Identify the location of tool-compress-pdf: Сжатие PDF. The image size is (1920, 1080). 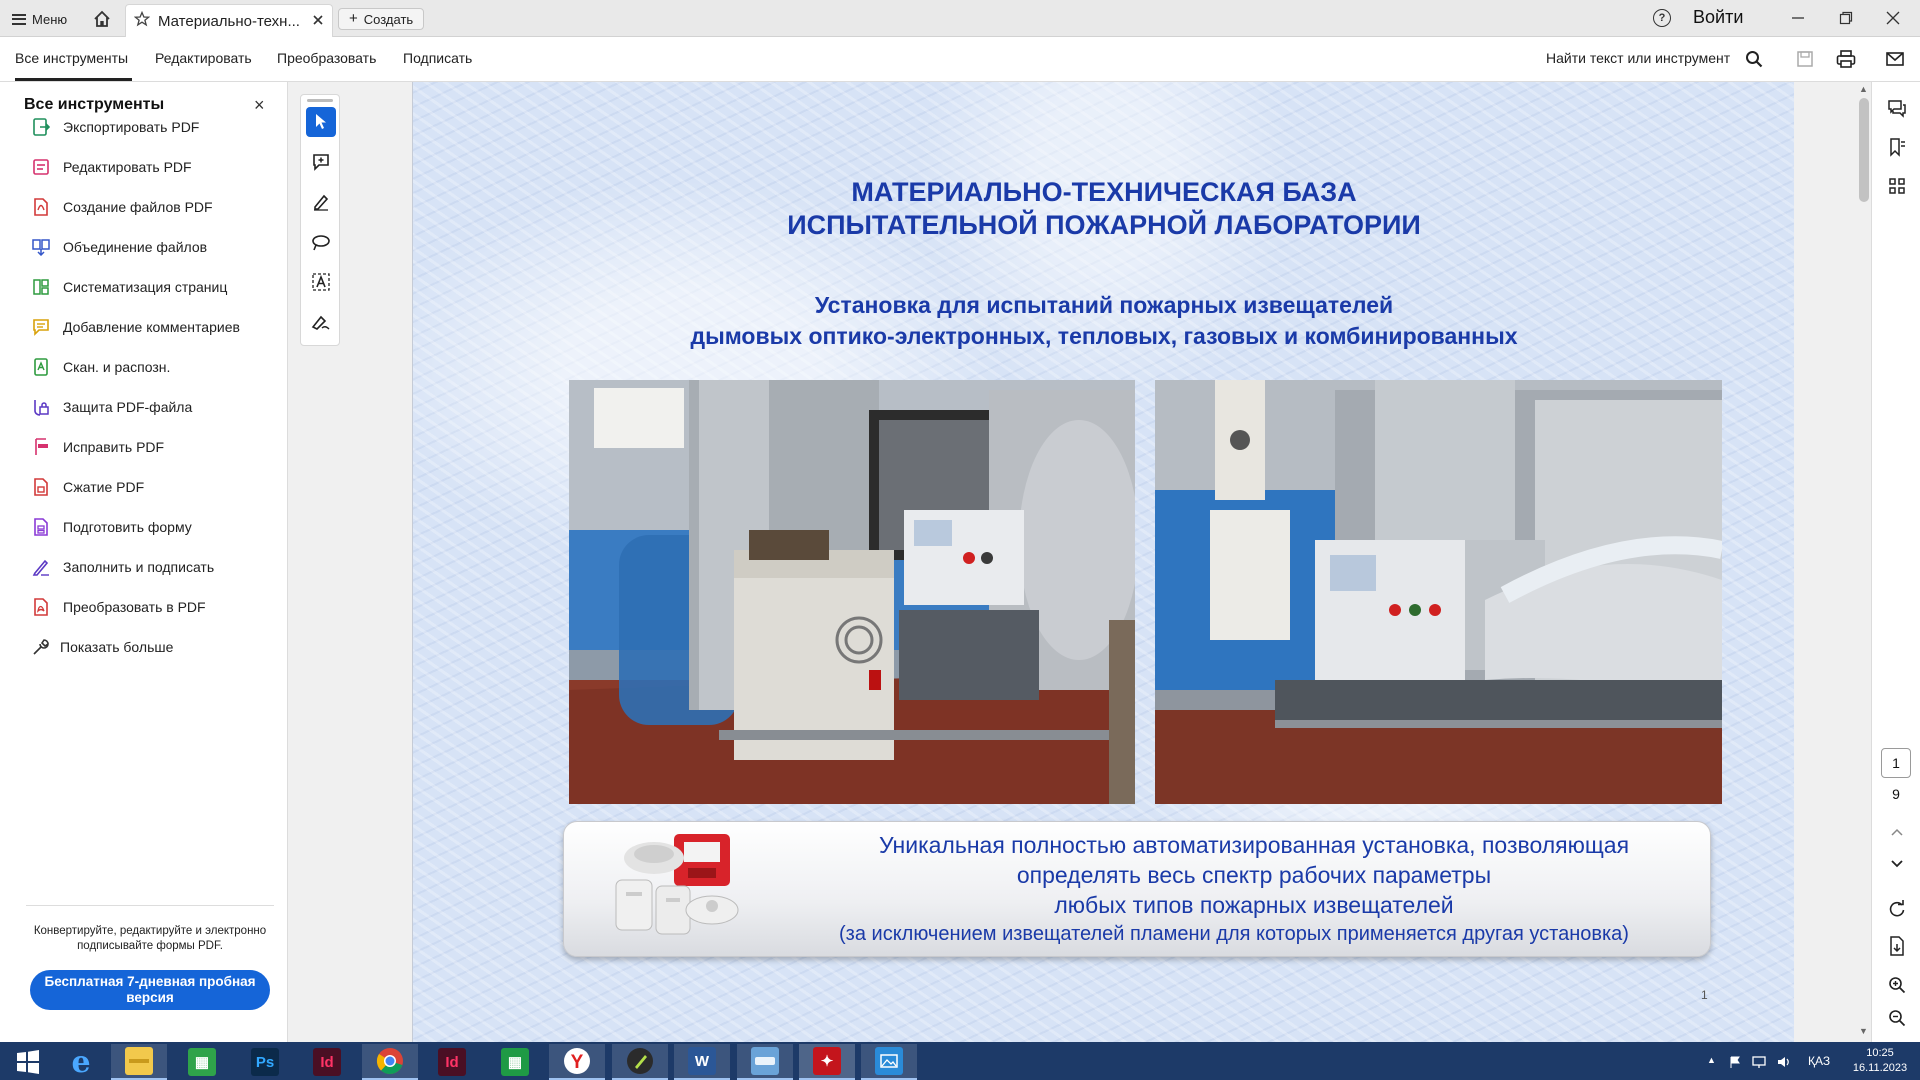
(88, 487).